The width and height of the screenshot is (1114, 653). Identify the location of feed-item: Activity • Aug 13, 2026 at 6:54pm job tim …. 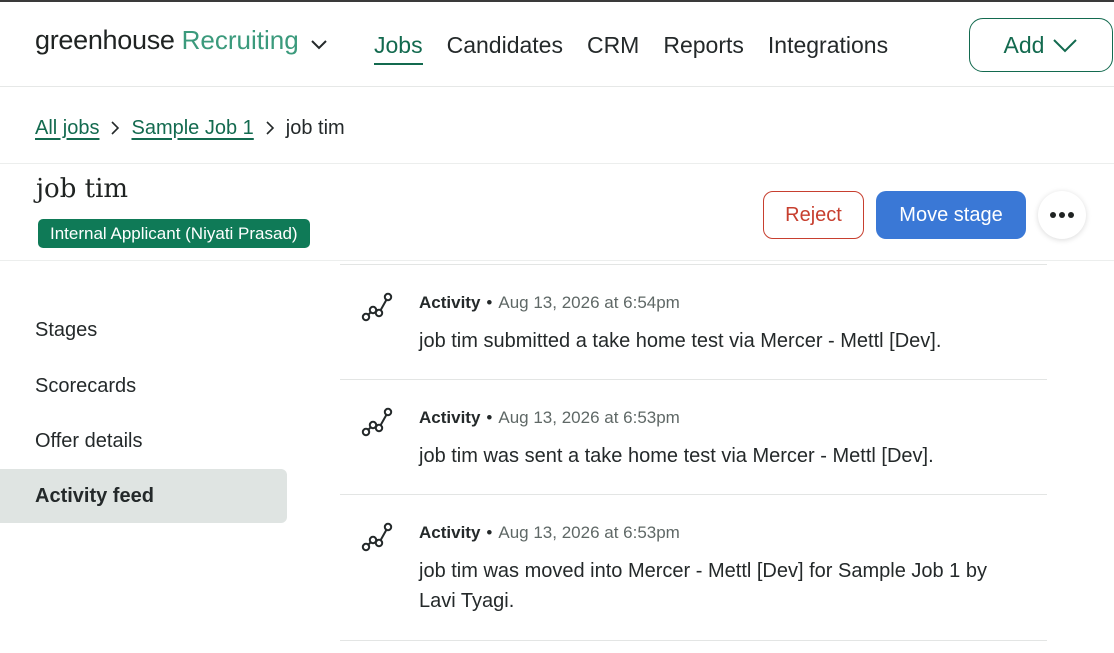
(693, 322).